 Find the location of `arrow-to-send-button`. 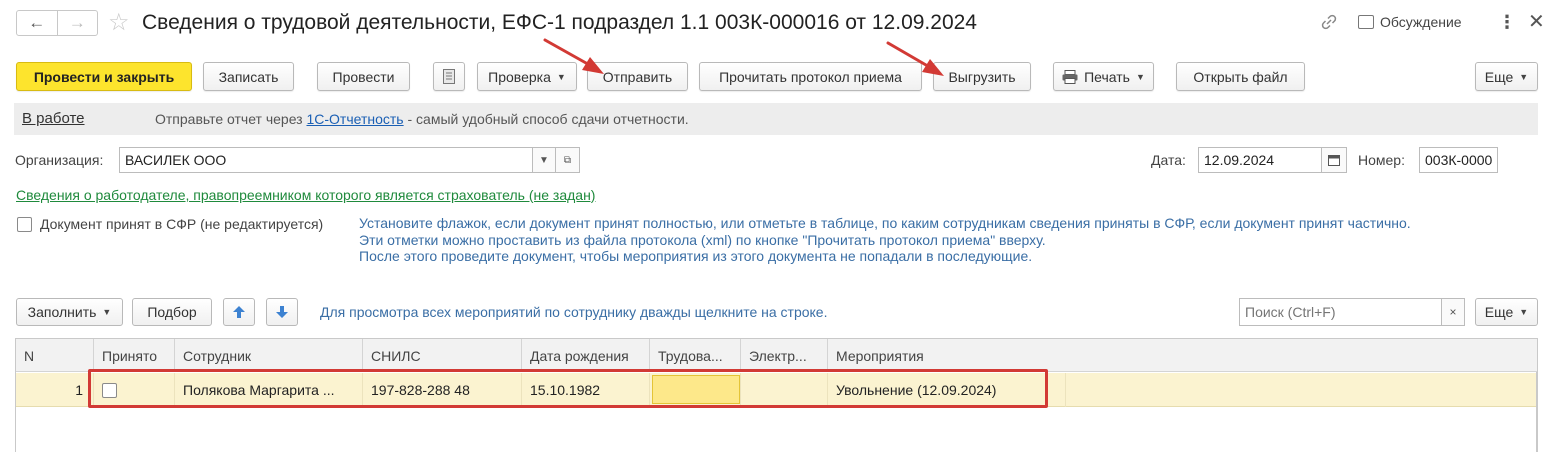

arrow-to-send-button is located at coordinates (573, 56).